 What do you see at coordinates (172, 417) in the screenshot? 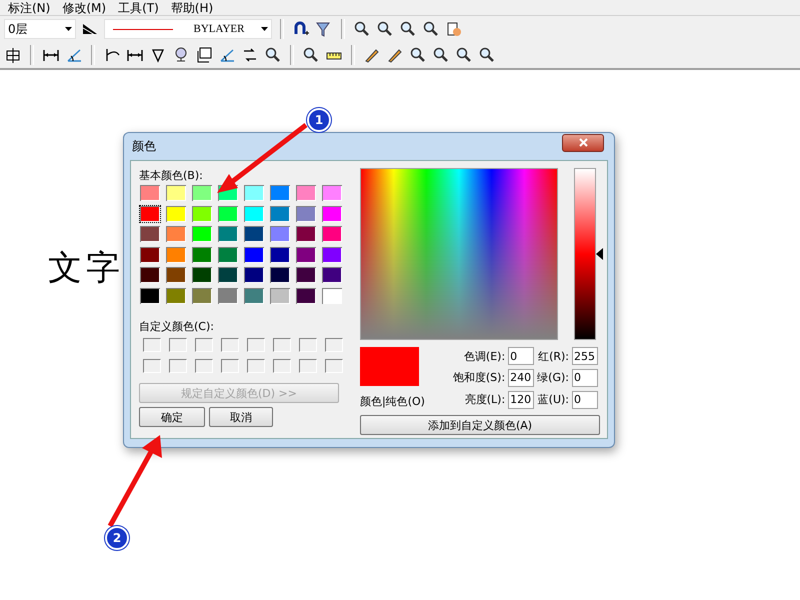
I see `ok-button: 确定` at bounding box center [172, 417].